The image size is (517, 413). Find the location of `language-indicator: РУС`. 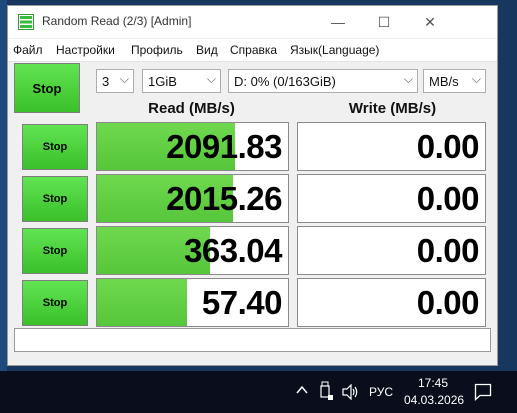

language-indicator: РУС is located at coordinates (381, 392).